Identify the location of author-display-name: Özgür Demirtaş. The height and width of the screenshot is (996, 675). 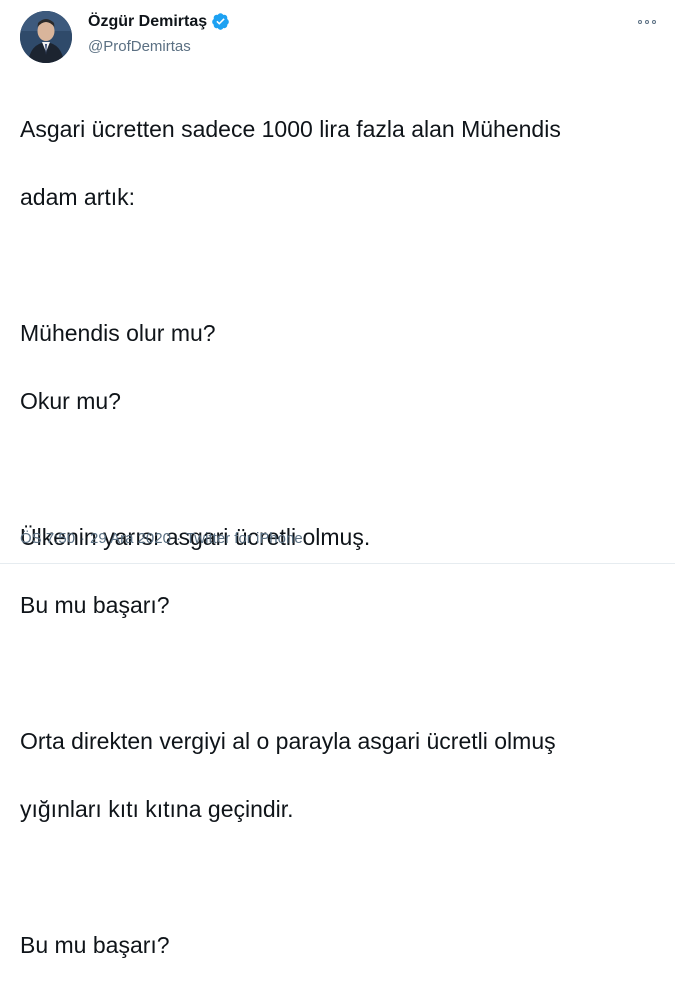
(147, 22).